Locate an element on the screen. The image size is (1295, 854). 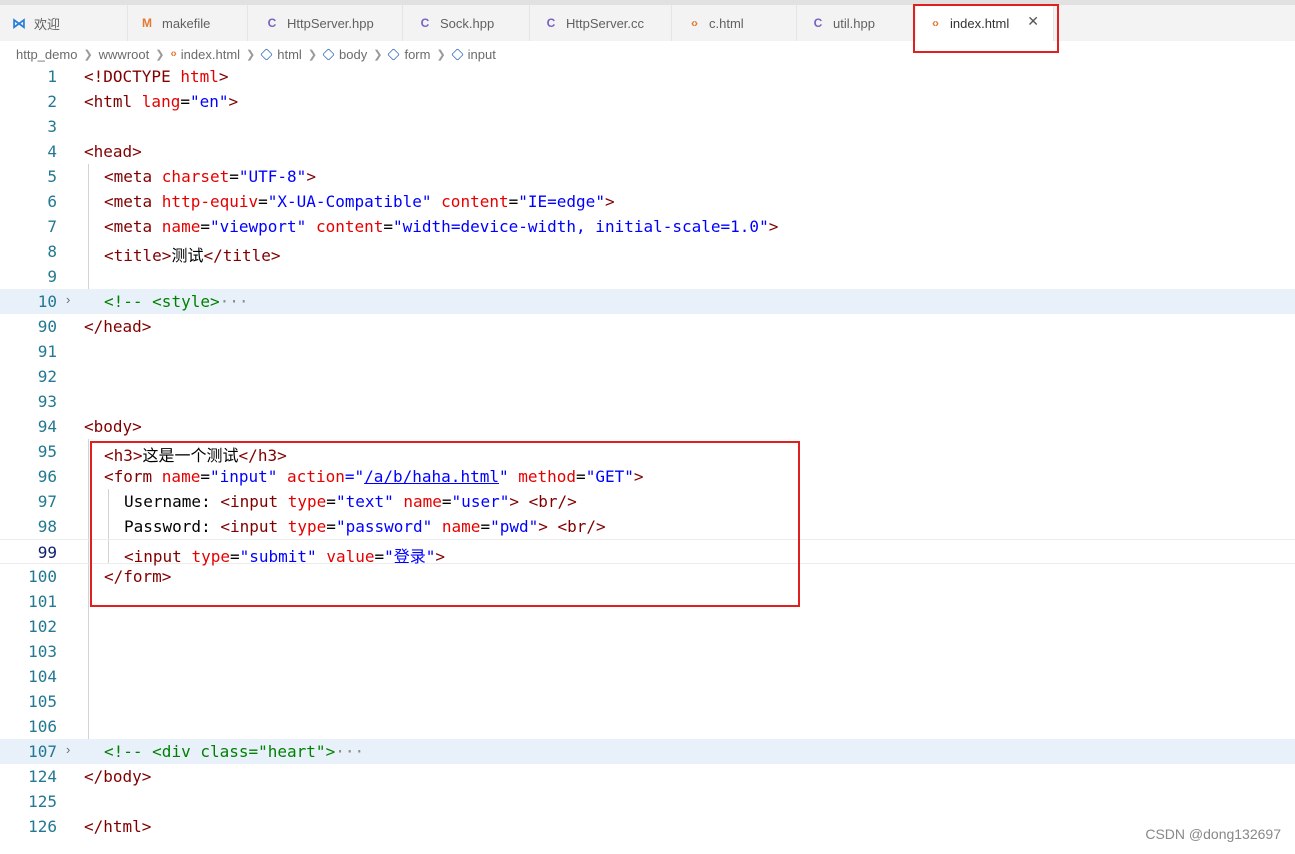
breadcrumb-item: body is located at coordinates (353, 54).